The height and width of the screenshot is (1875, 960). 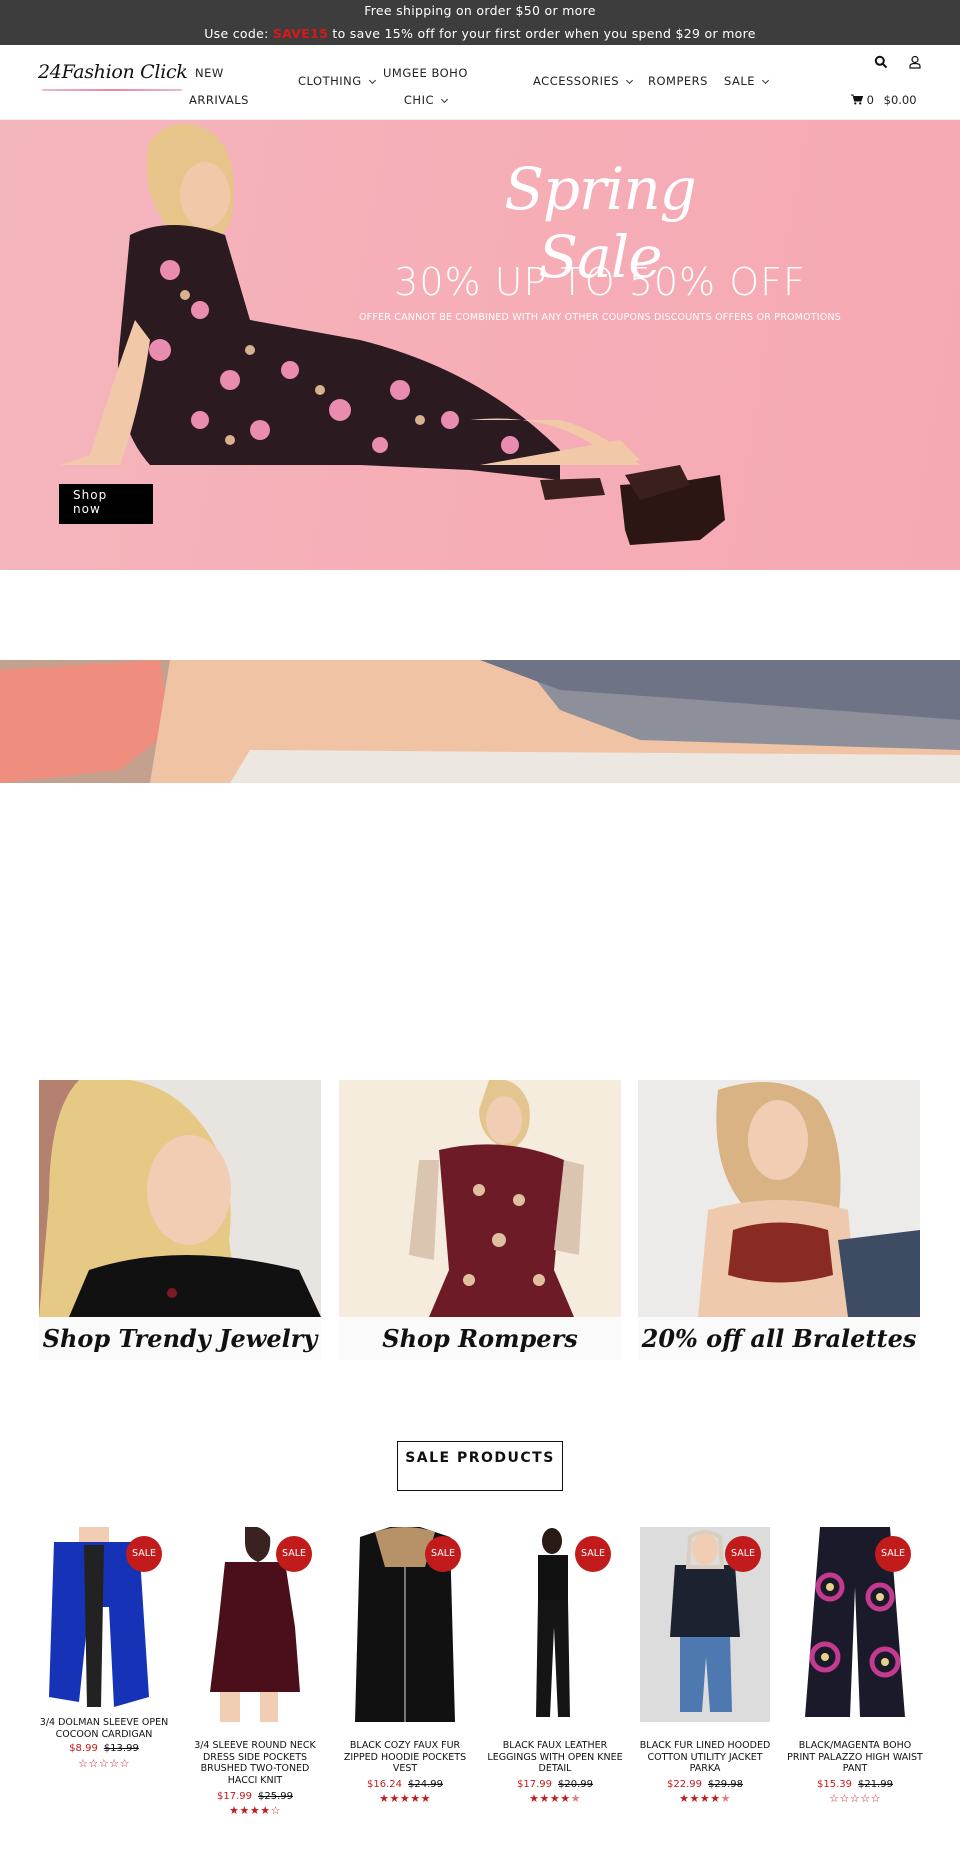 I want to click on nav-umgee-boho-chic: UMGEE BOHO CHIC, so click(x=425, y=87).